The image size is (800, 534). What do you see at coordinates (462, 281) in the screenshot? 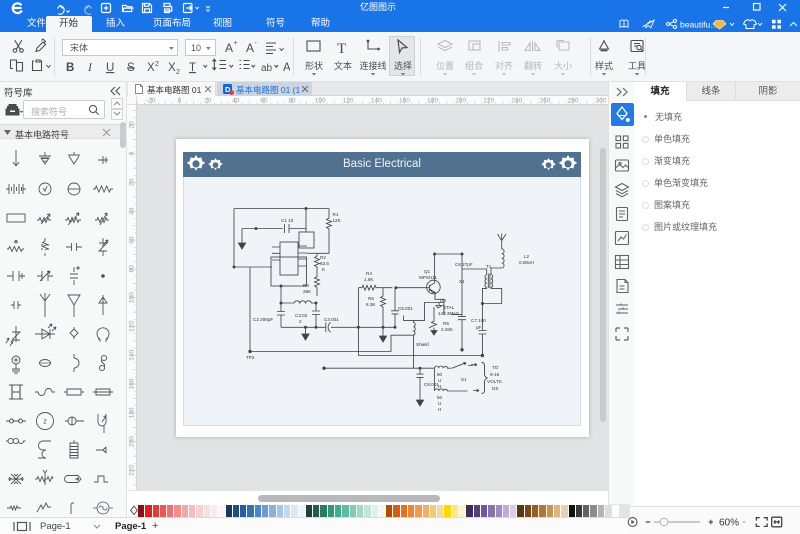
I see `svg-text: X1` at bounding box center [462, 281].